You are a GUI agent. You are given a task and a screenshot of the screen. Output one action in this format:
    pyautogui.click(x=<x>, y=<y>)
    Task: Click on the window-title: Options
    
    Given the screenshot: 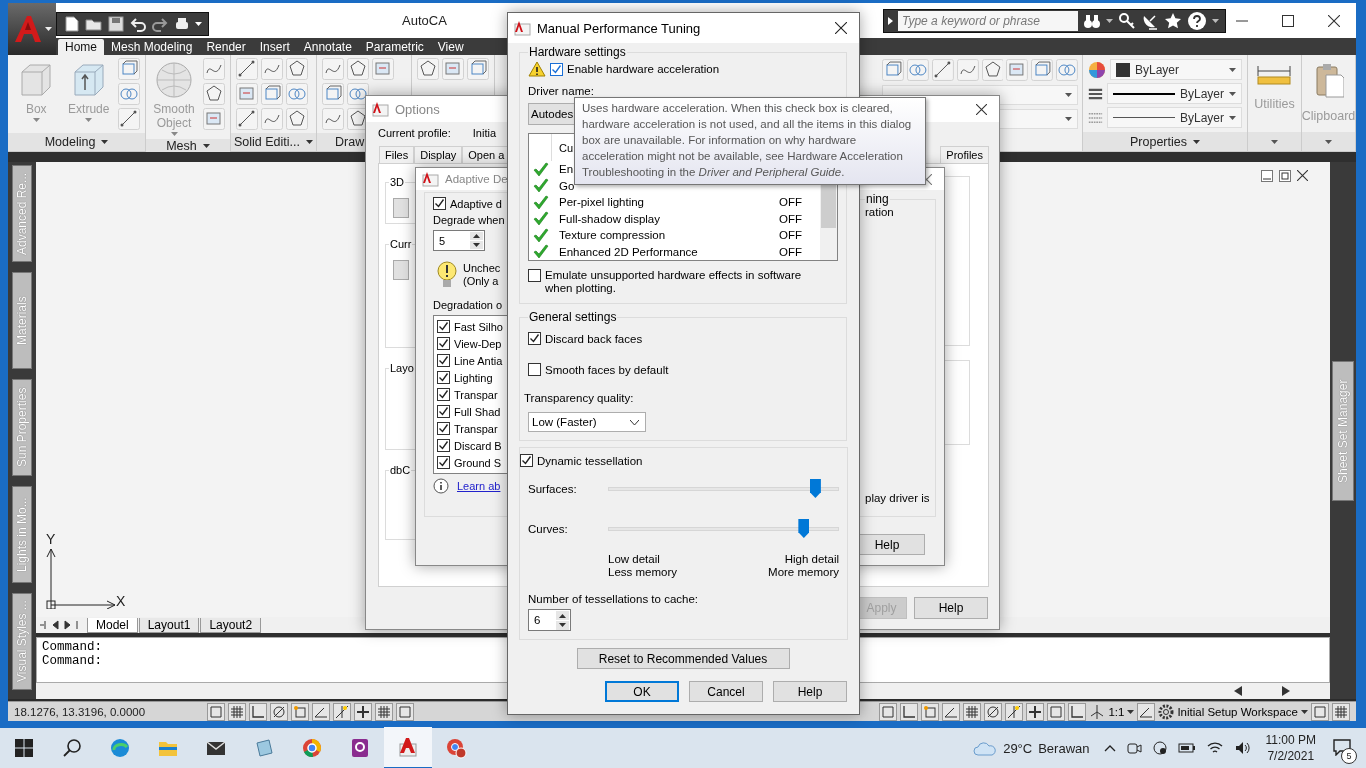 What is the action you would take?
    pyautogui.click(x=417, y=109)
    